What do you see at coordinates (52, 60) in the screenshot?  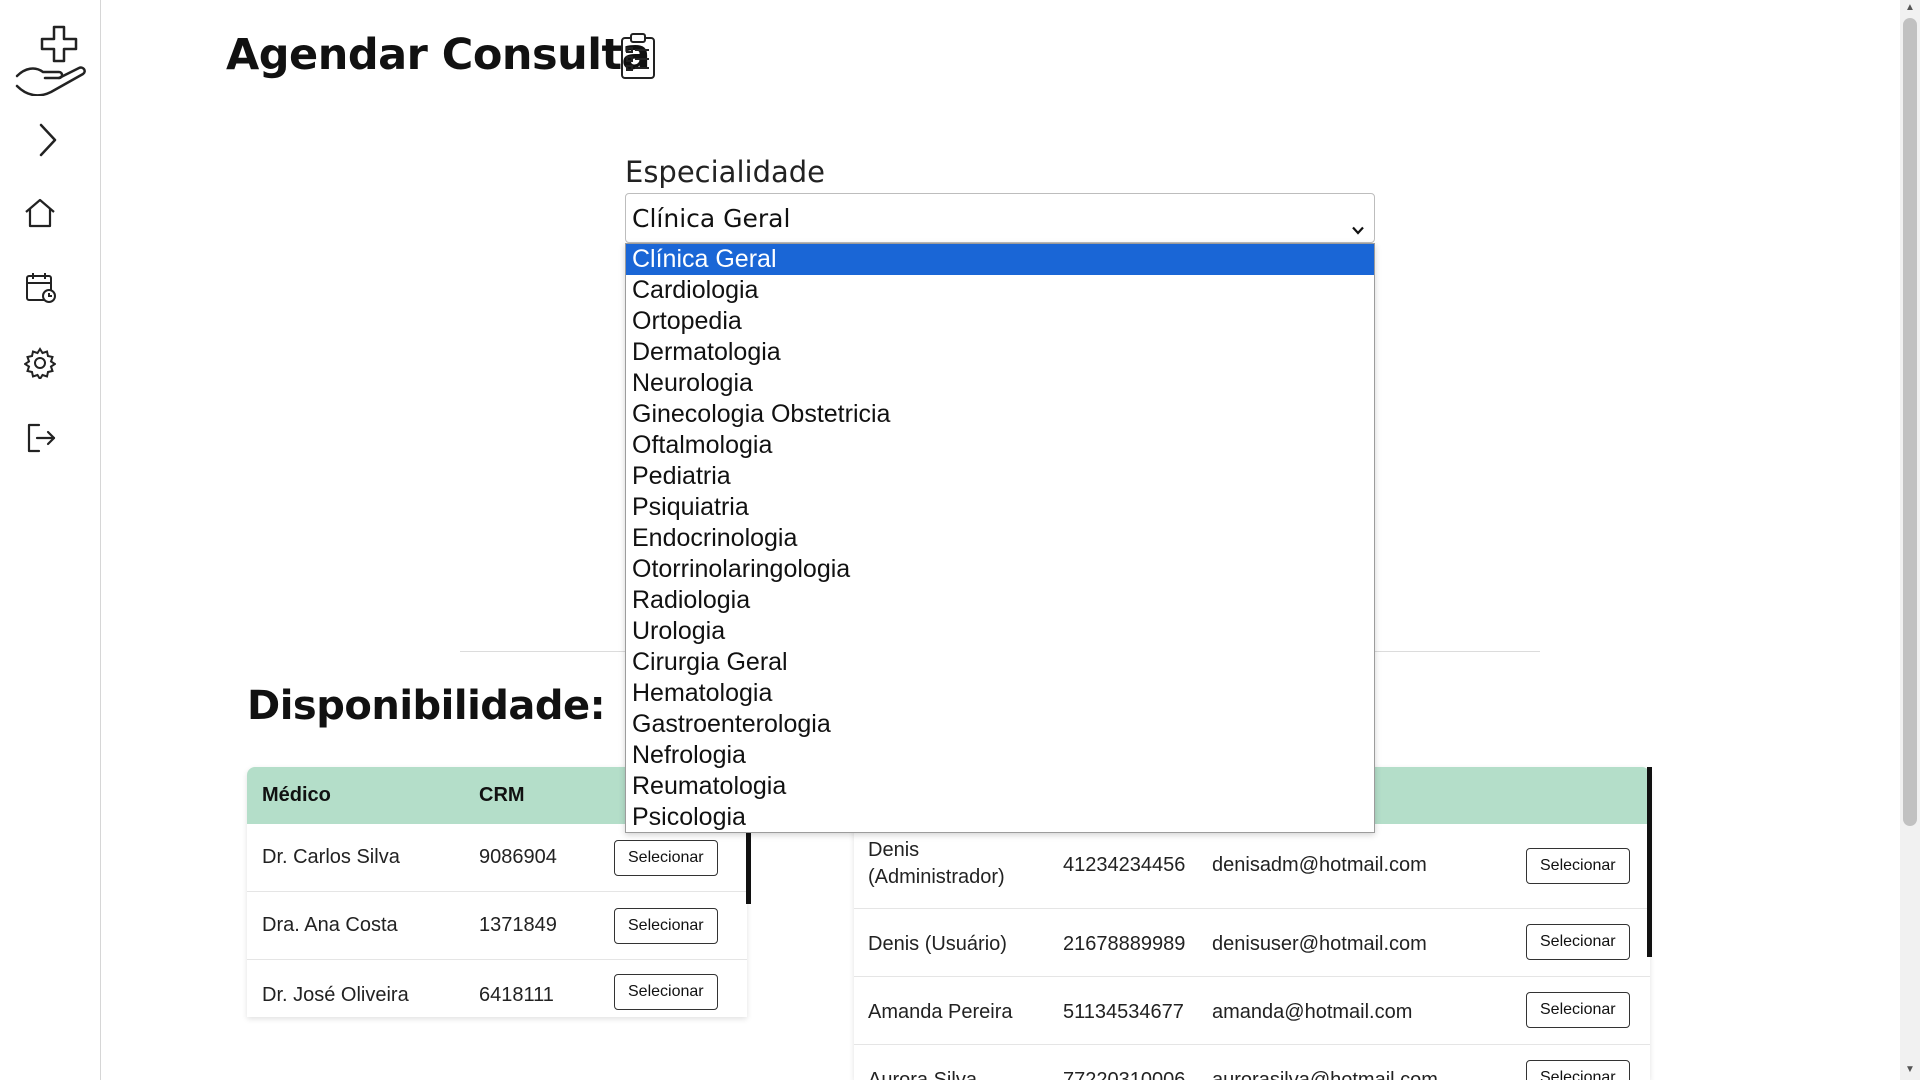 I see `hand-medical-cross-icon` at bounding box center [52, 60].